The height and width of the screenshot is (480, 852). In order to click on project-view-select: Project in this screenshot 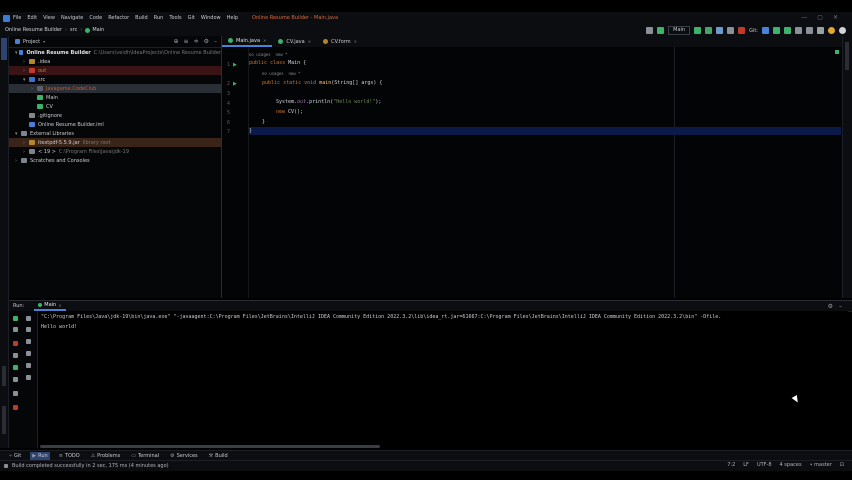, I will do `click(31, 42)`.